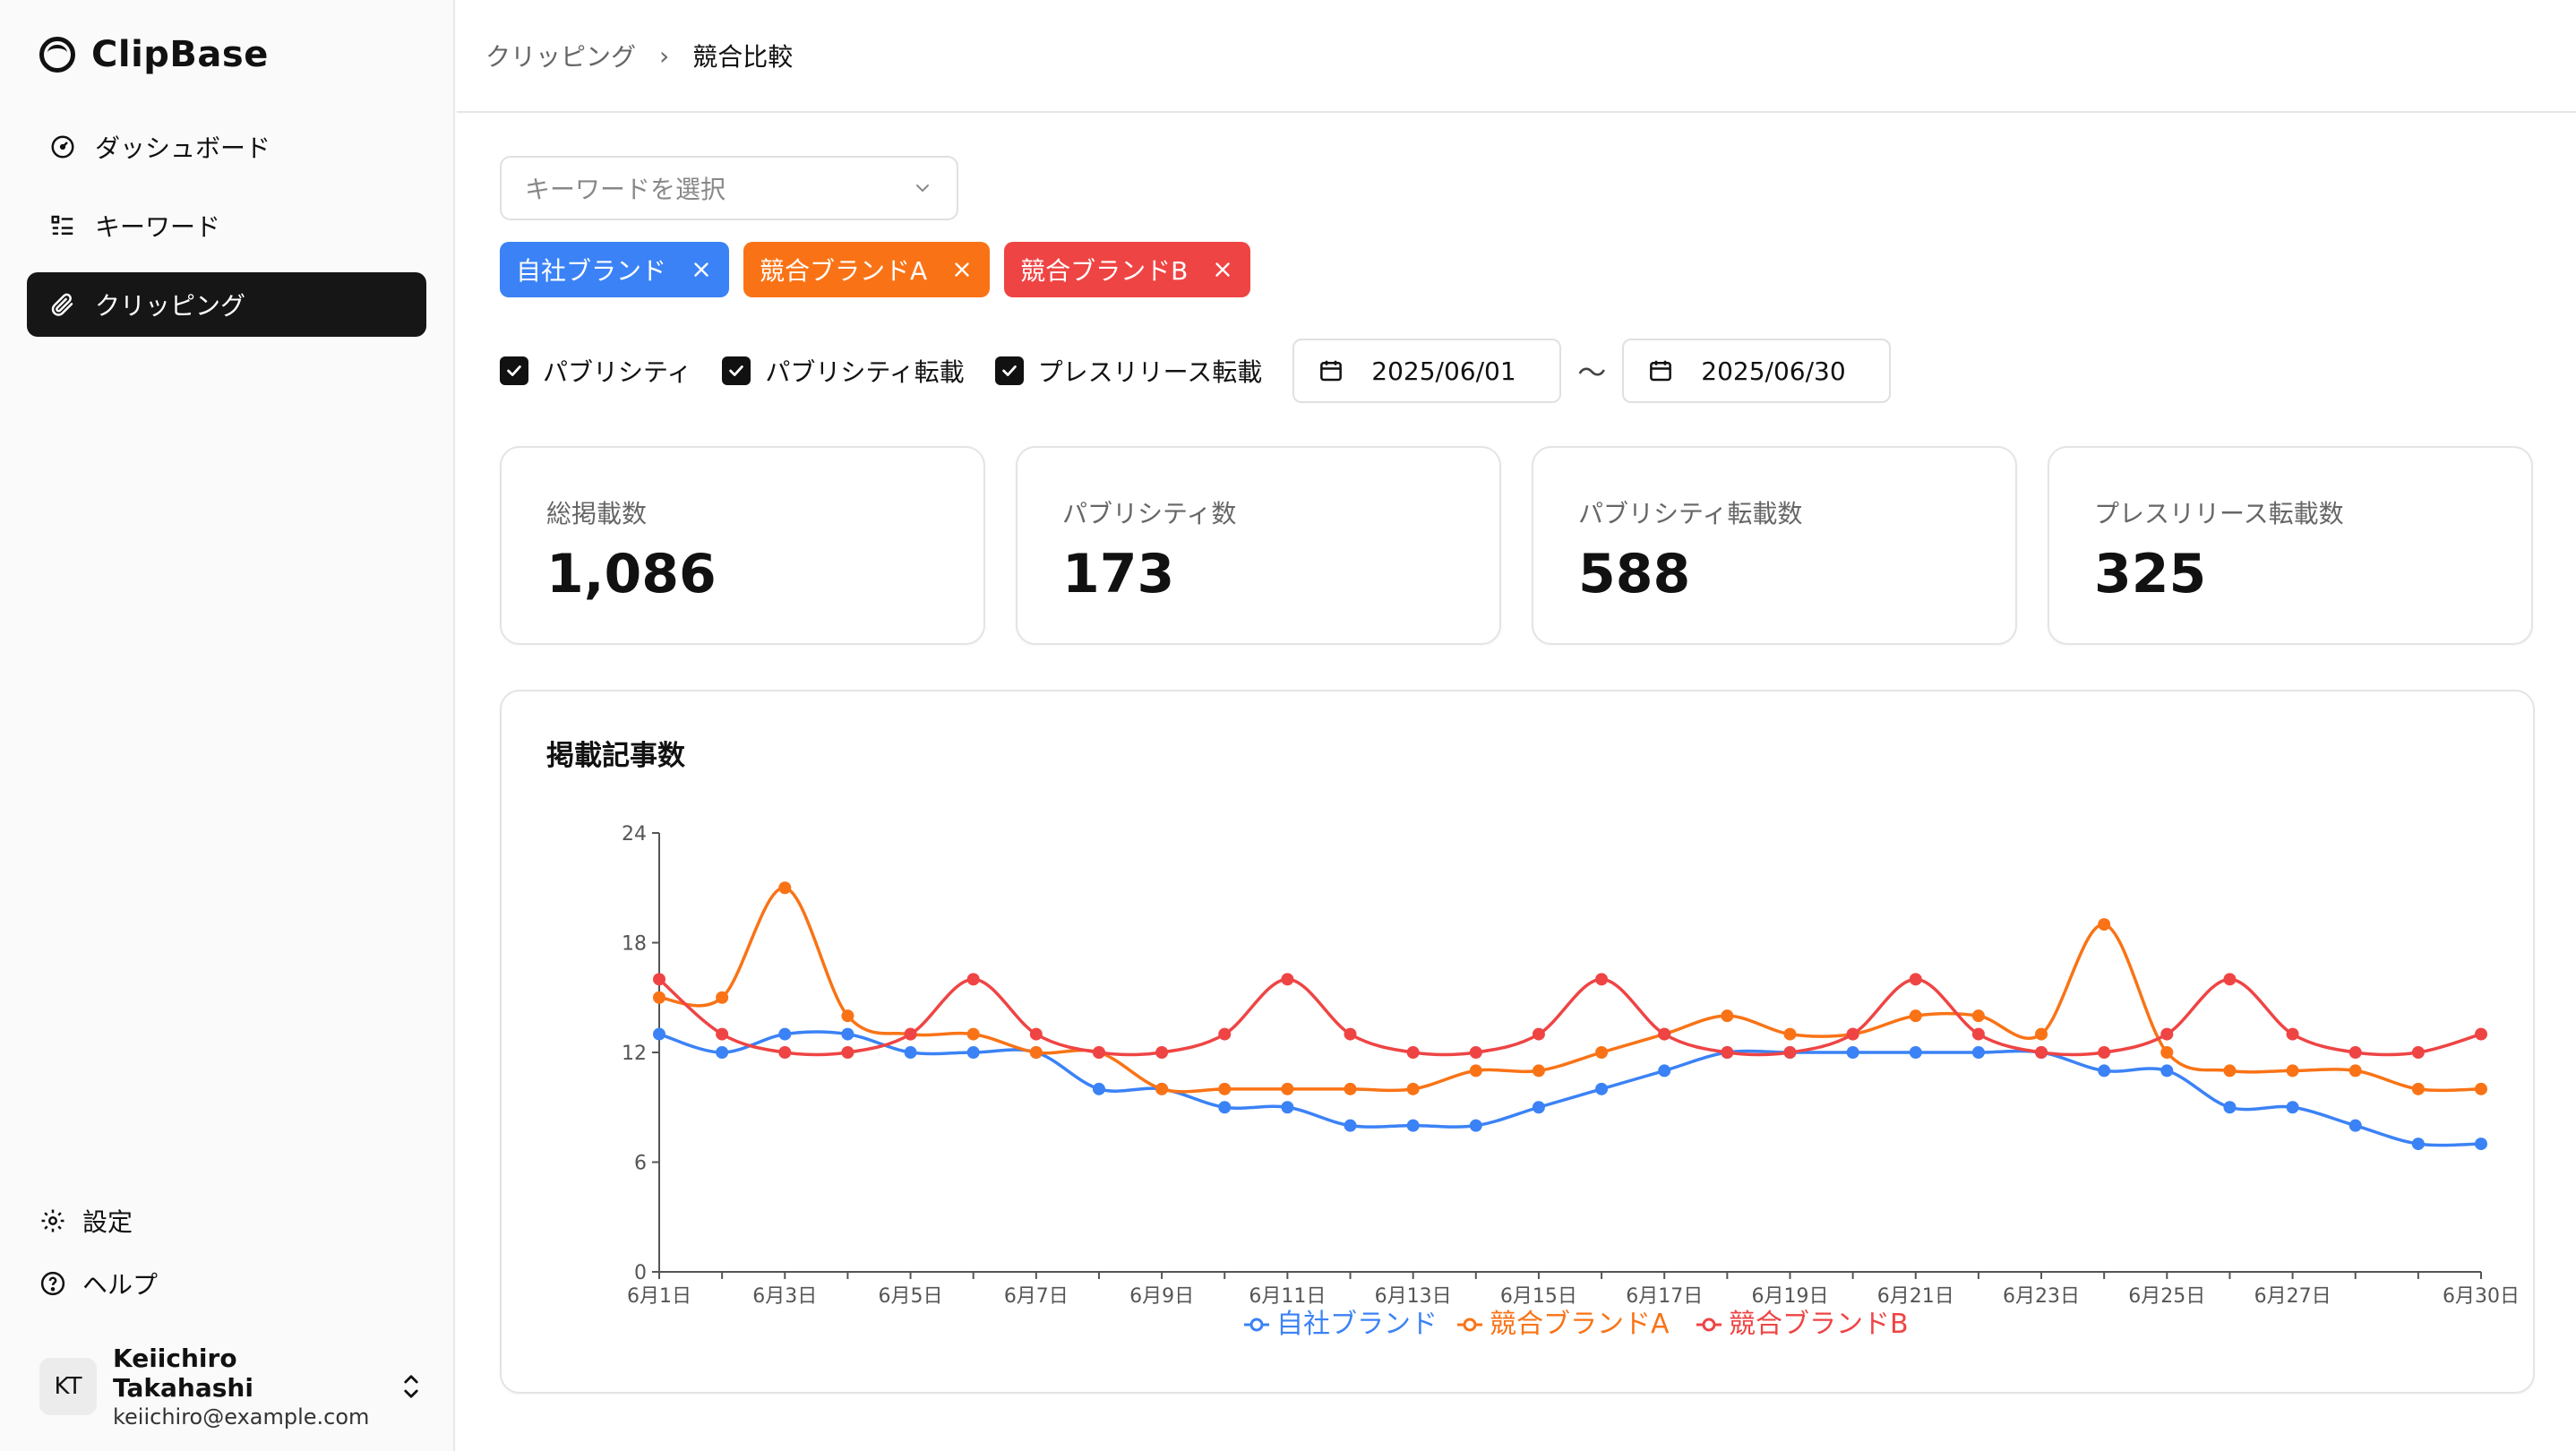 This screenshot has width=2576, height=1451. I want to click on checkbox-press-release-repost: プレスリリース転載, so click(1128, 371).